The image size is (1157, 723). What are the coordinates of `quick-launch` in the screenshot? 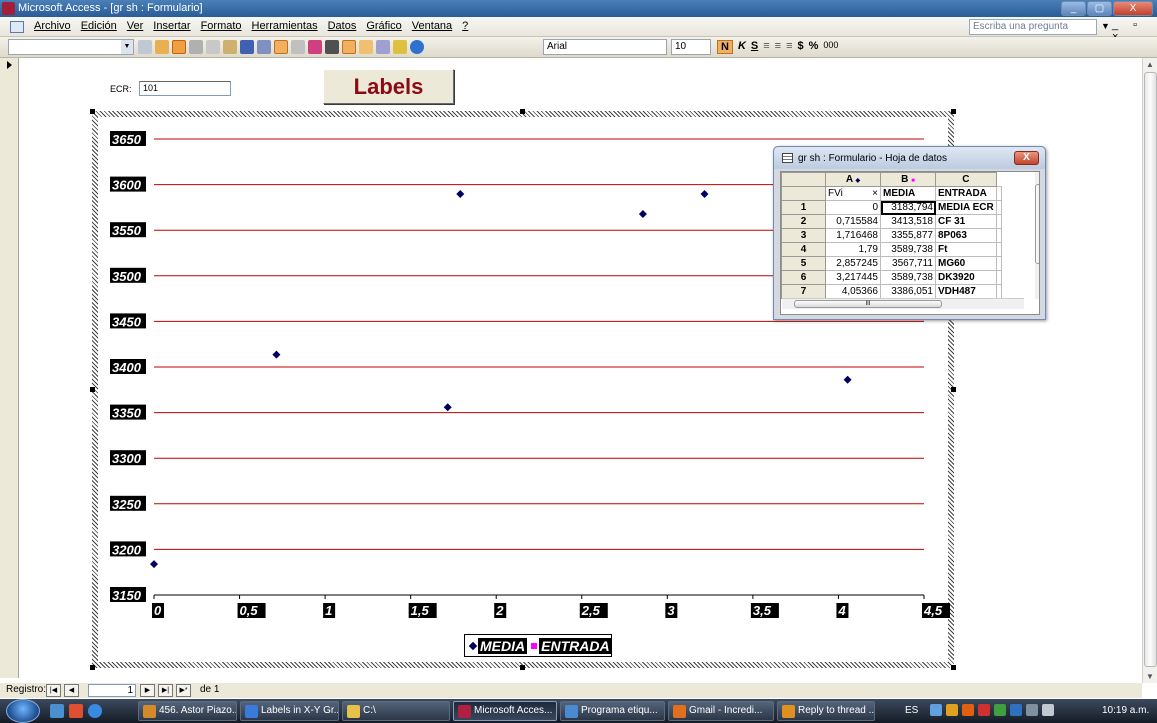 It's located at (76, 711).